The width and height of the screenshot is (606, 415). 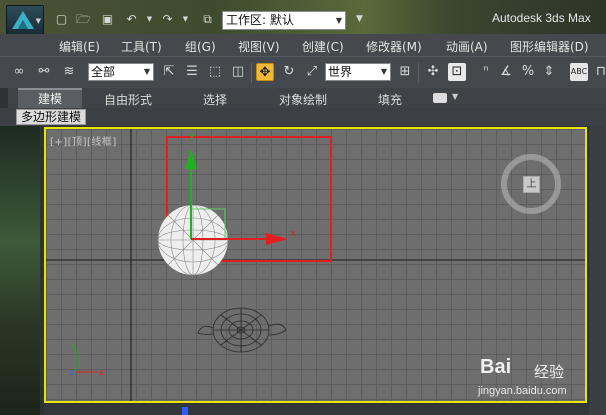 What do you see at coordinates (69, 72) in the screenshot?
I see `bind-space-warp-icon: ≋` at bounding box center [69, 72].